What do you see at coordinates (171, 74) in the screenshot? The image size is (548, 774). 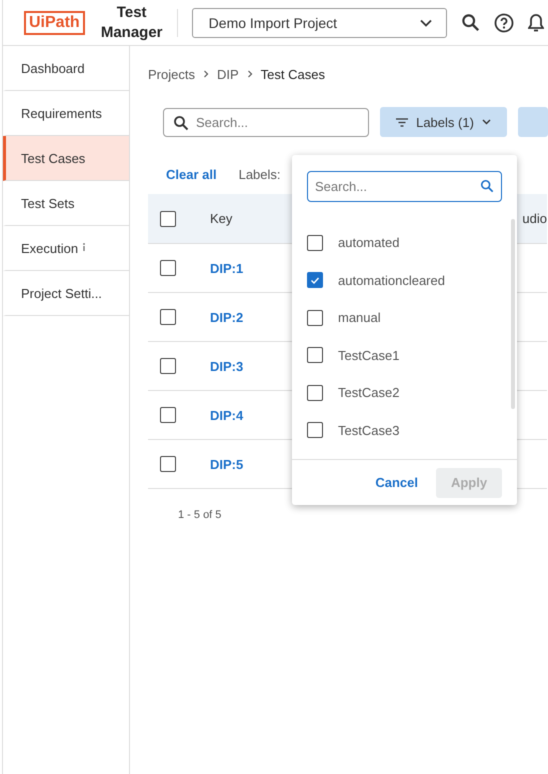 I see `breadcrumb-link: Projects` at bounding box center [171, 74].